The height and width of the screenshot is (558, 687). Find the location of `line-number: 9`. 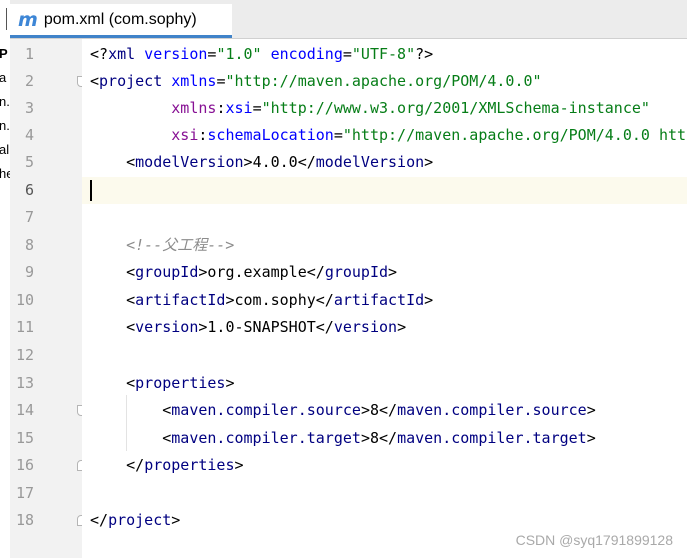

line-number: 9 is located at coordinates (29, 272).